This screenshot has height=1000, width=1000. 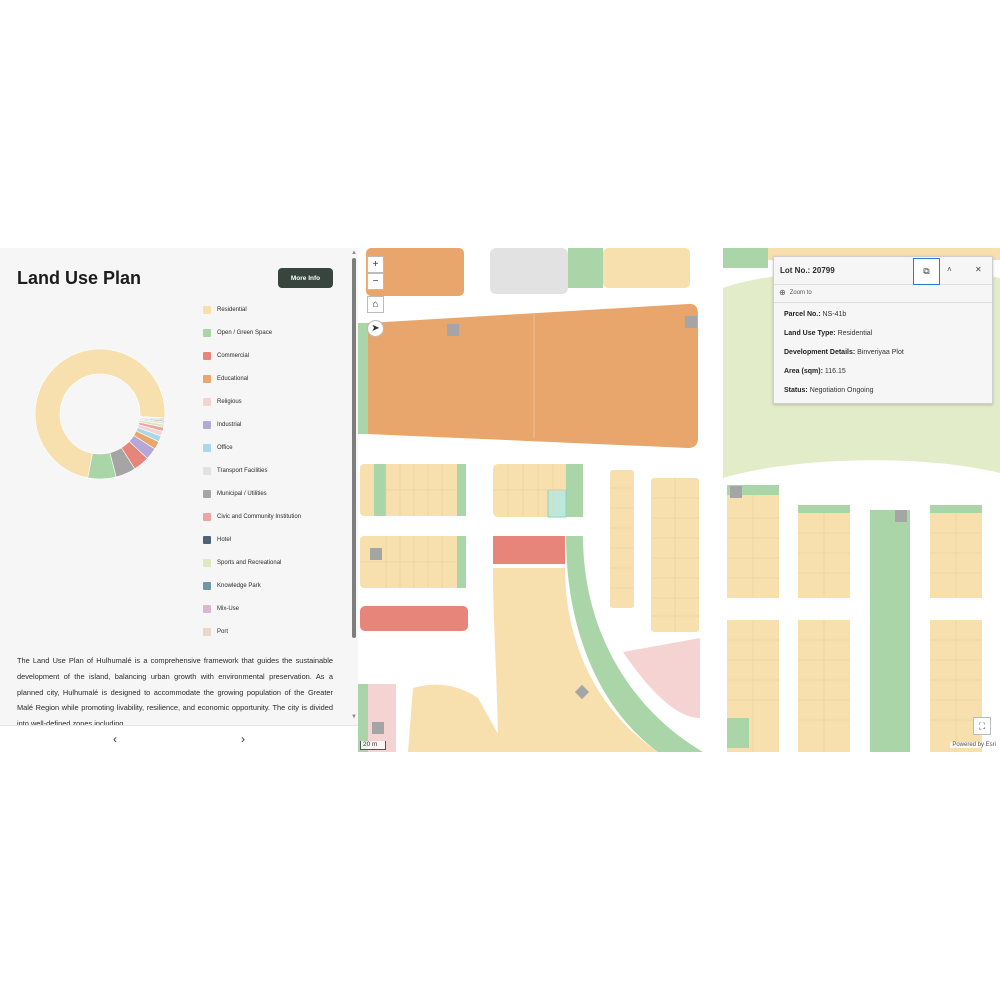 I want to click on legend-label: Port, so click(x=223, y=632).